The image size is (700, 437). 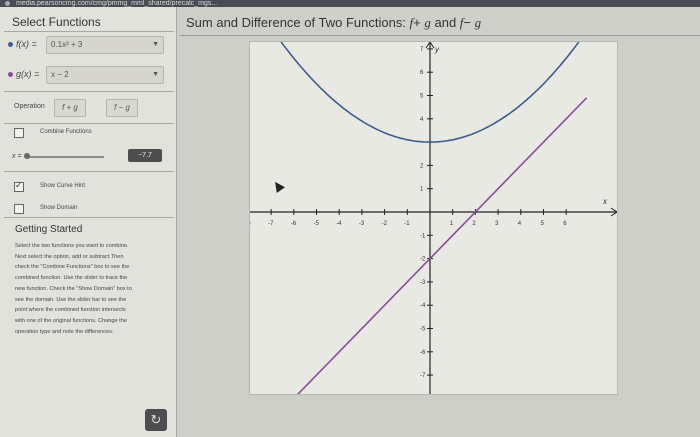 What do you see at coordinates (497, 224) in the screenshot?
I see `x-tick-label: 3` at bounding box center [497, 224].